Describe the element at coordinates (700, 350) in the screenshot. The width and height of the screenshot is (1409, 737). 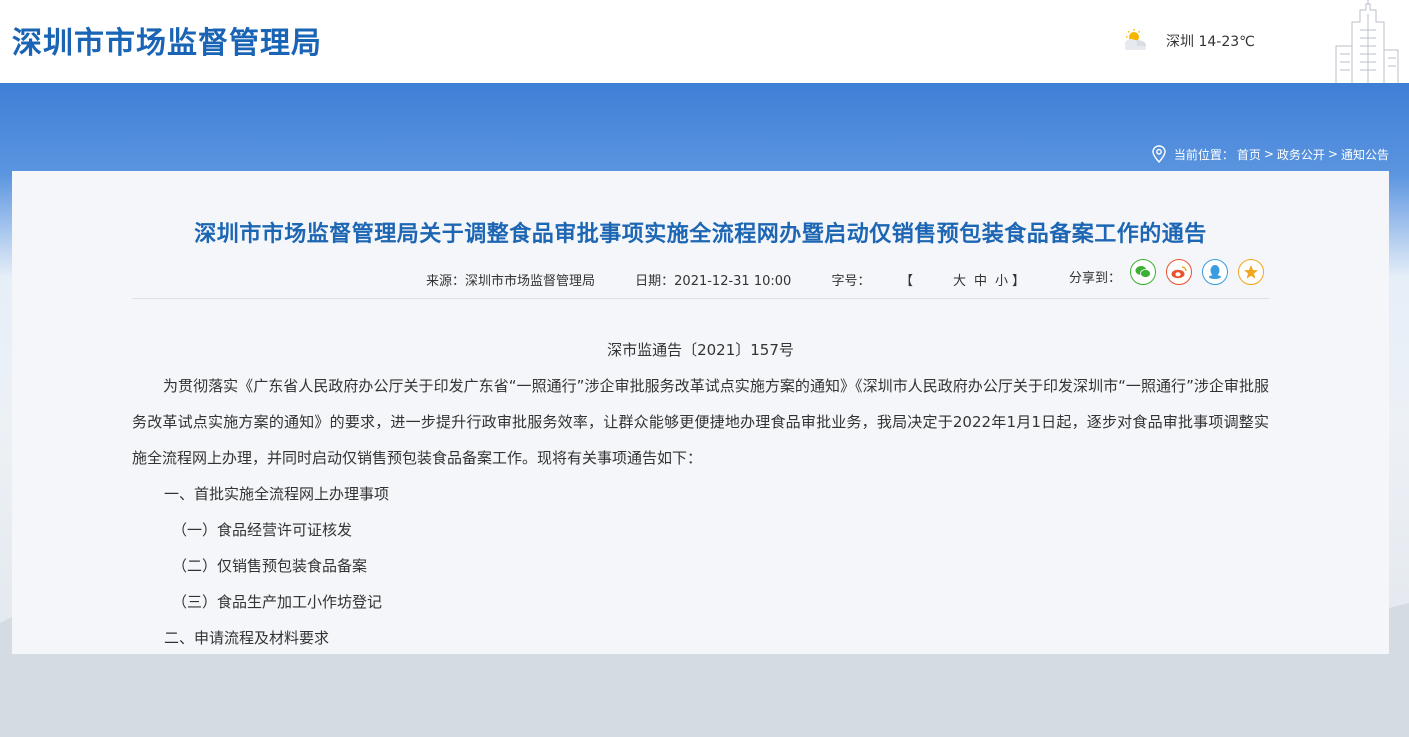
I see `document-number: 深市监通告〔2021〕157号` at that location.